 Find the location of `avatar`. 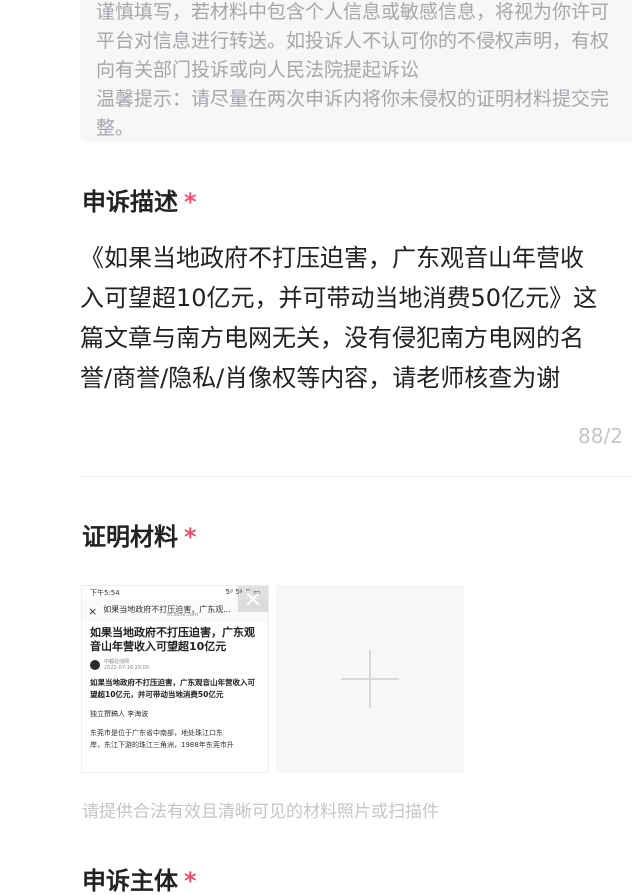

avatar is located at coordinates (95, 665).